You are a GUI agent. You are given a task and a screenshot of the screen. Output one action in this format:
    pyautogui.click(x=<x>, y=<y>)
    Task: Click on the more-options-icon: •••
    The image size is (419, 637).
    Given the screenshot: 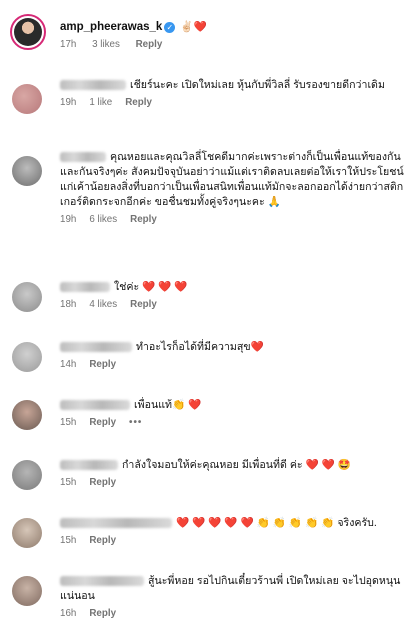 What is the action you would take?
    pyautogui.click(x=135, y=422)
    